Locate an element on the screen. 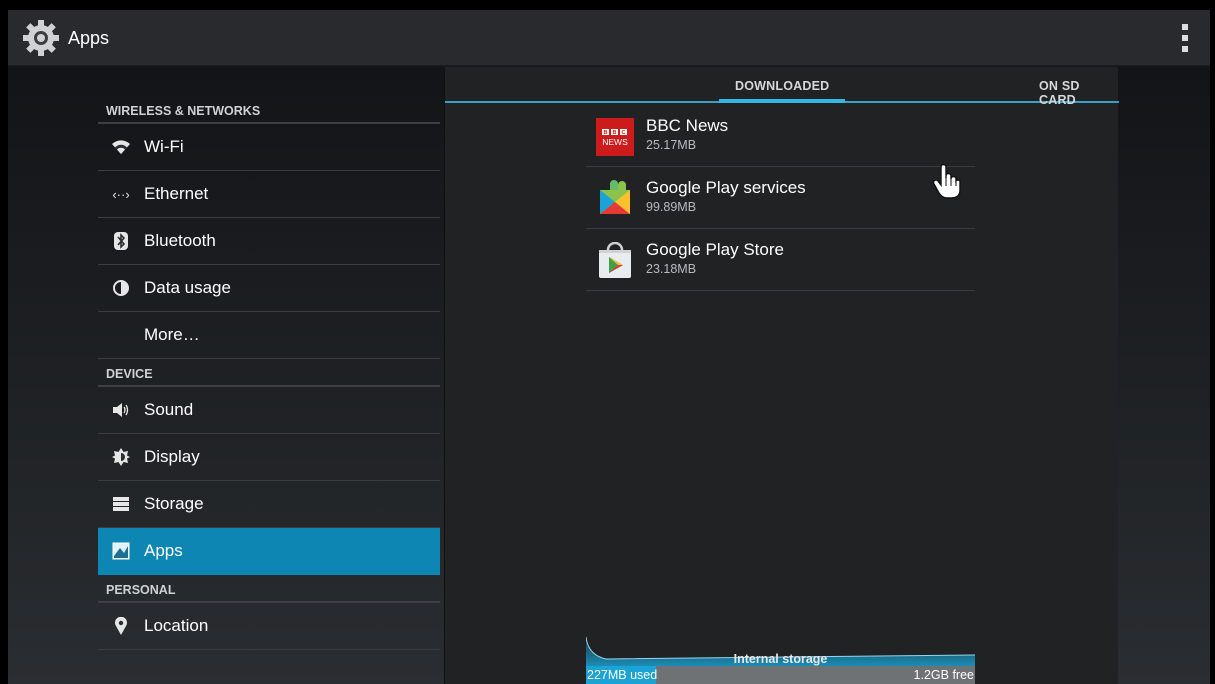  ethernet-icon: ‹··› is located at coordinates (121, 194).